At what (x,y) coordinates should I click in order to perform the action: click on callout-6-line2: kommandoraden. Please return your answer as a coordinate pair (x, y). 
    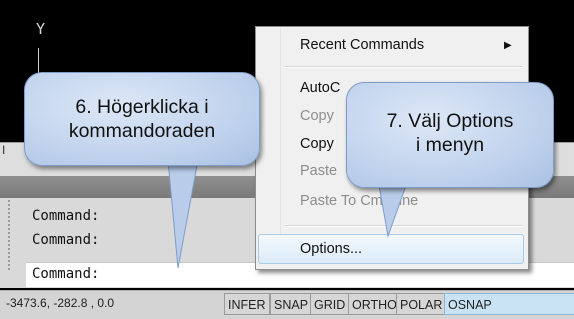
    Looking at the image, I should click on (142, 131).